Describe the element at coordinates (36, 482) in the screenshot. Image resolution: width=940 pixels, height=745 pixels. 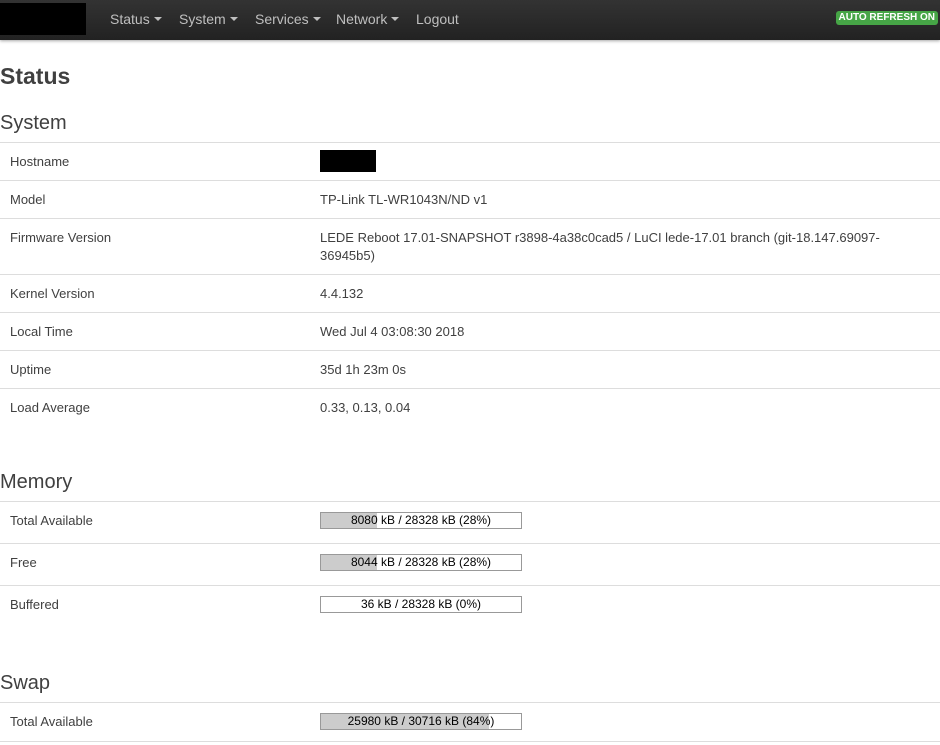
I see `section-title-memory: Memory` at that location.